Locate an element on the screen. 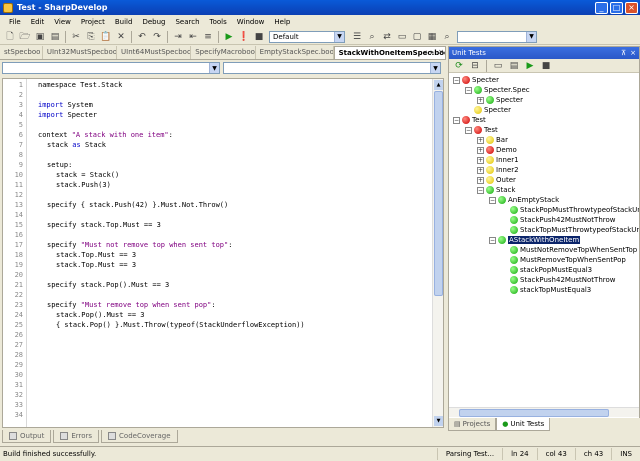  open-folder-icon: 🗁 is located at coordinates (25, 37).